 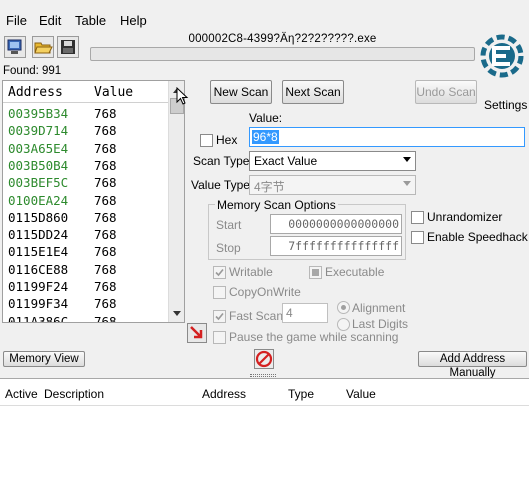 I want to click on fast-scan-value: 4, so click(x=289, y=313).